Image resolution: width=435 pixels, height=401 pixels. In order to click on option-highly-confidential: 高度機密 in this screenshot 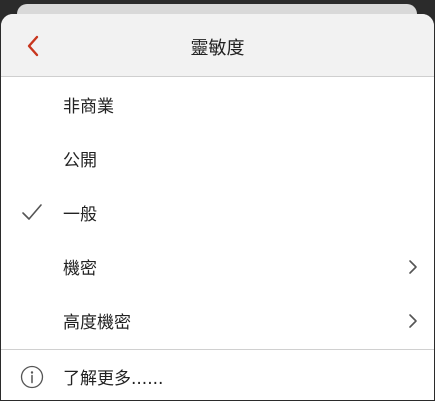, I will do `click(217, 320)`.